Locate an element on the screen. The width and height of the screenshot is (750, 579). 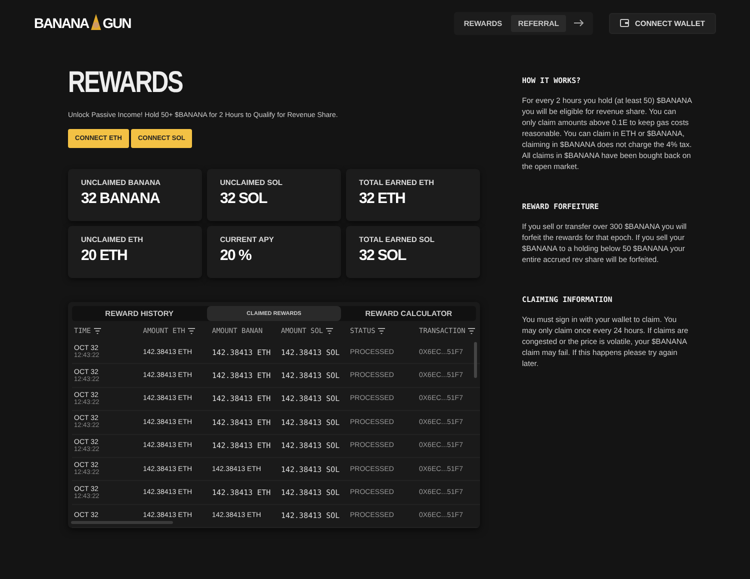
logo-text: BANANA is located at coordinates (61, 23).